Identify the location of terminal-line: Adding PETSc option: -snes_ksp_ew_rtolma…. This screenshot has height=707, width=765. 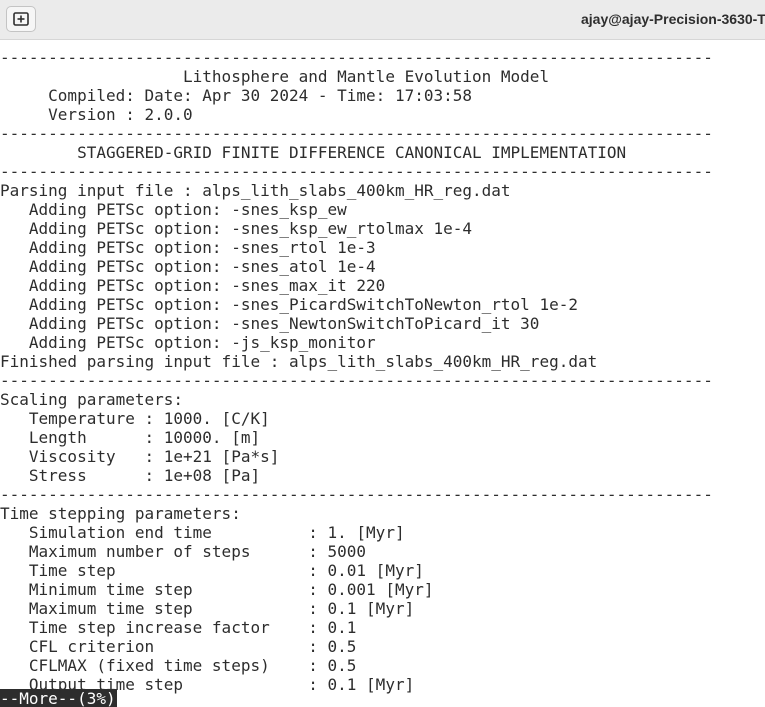
(236, 228).